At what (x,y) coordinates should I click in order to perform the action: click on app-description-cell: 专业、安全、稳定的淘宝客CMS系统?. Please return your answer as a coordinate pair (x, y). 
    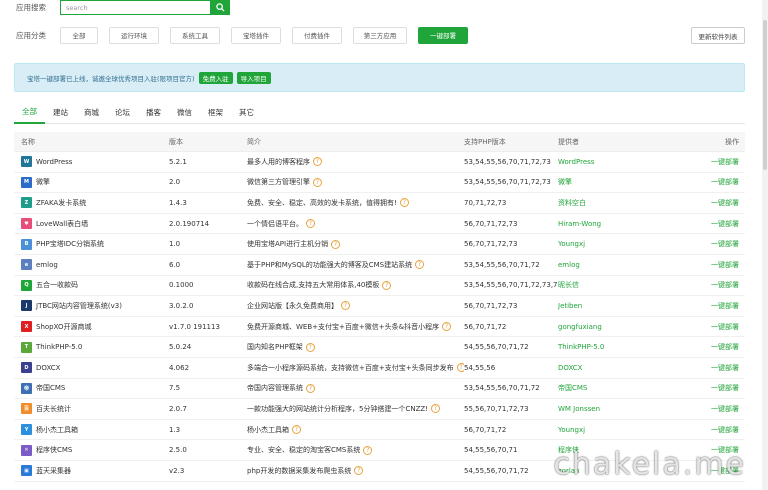
    Looking at the image, I should click on (355, 450).